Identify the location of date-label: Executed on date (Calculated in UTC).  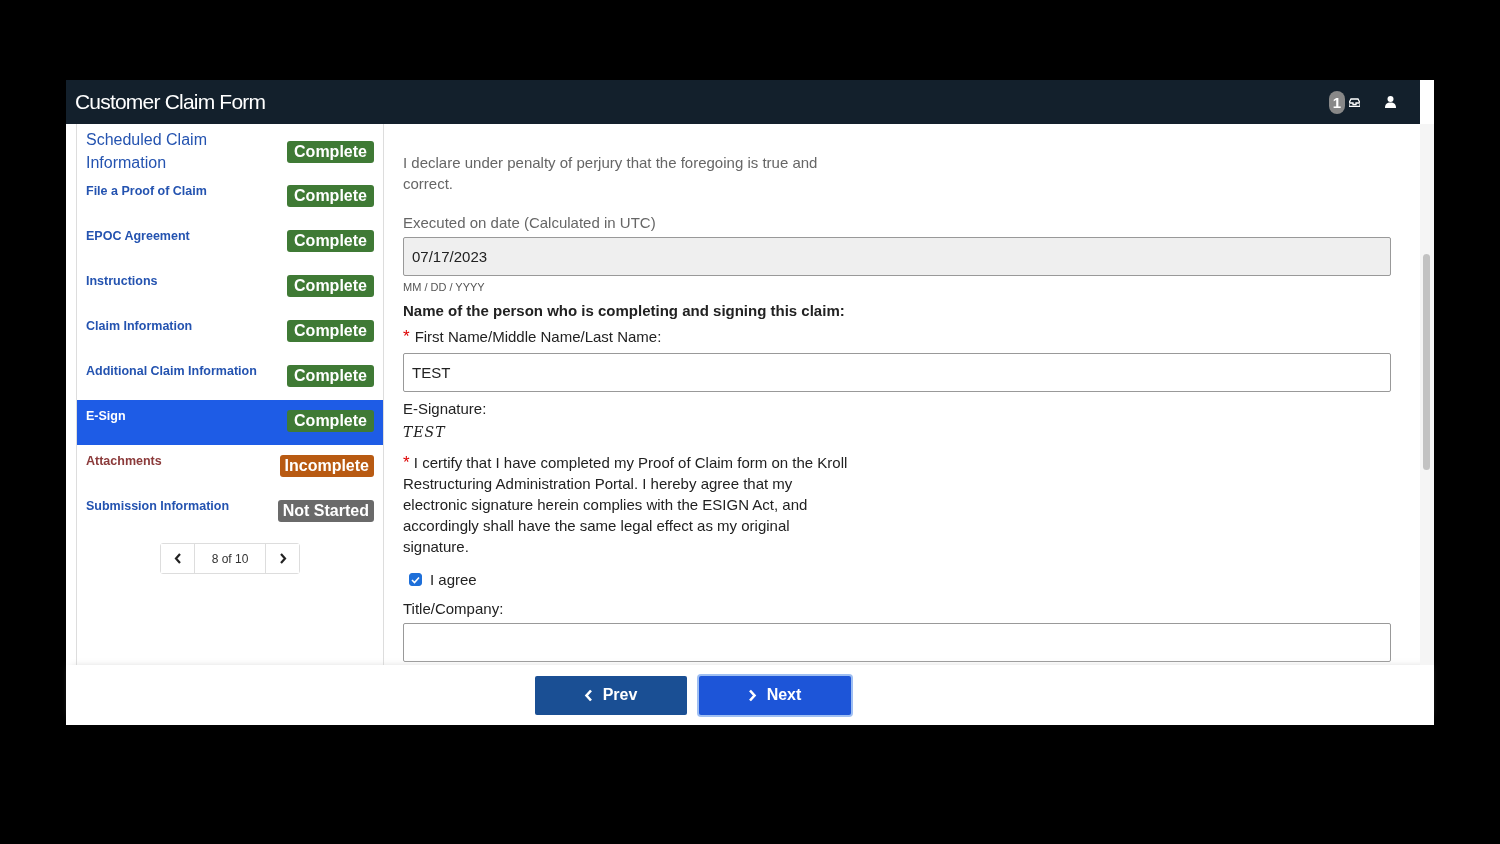
(530, 222).